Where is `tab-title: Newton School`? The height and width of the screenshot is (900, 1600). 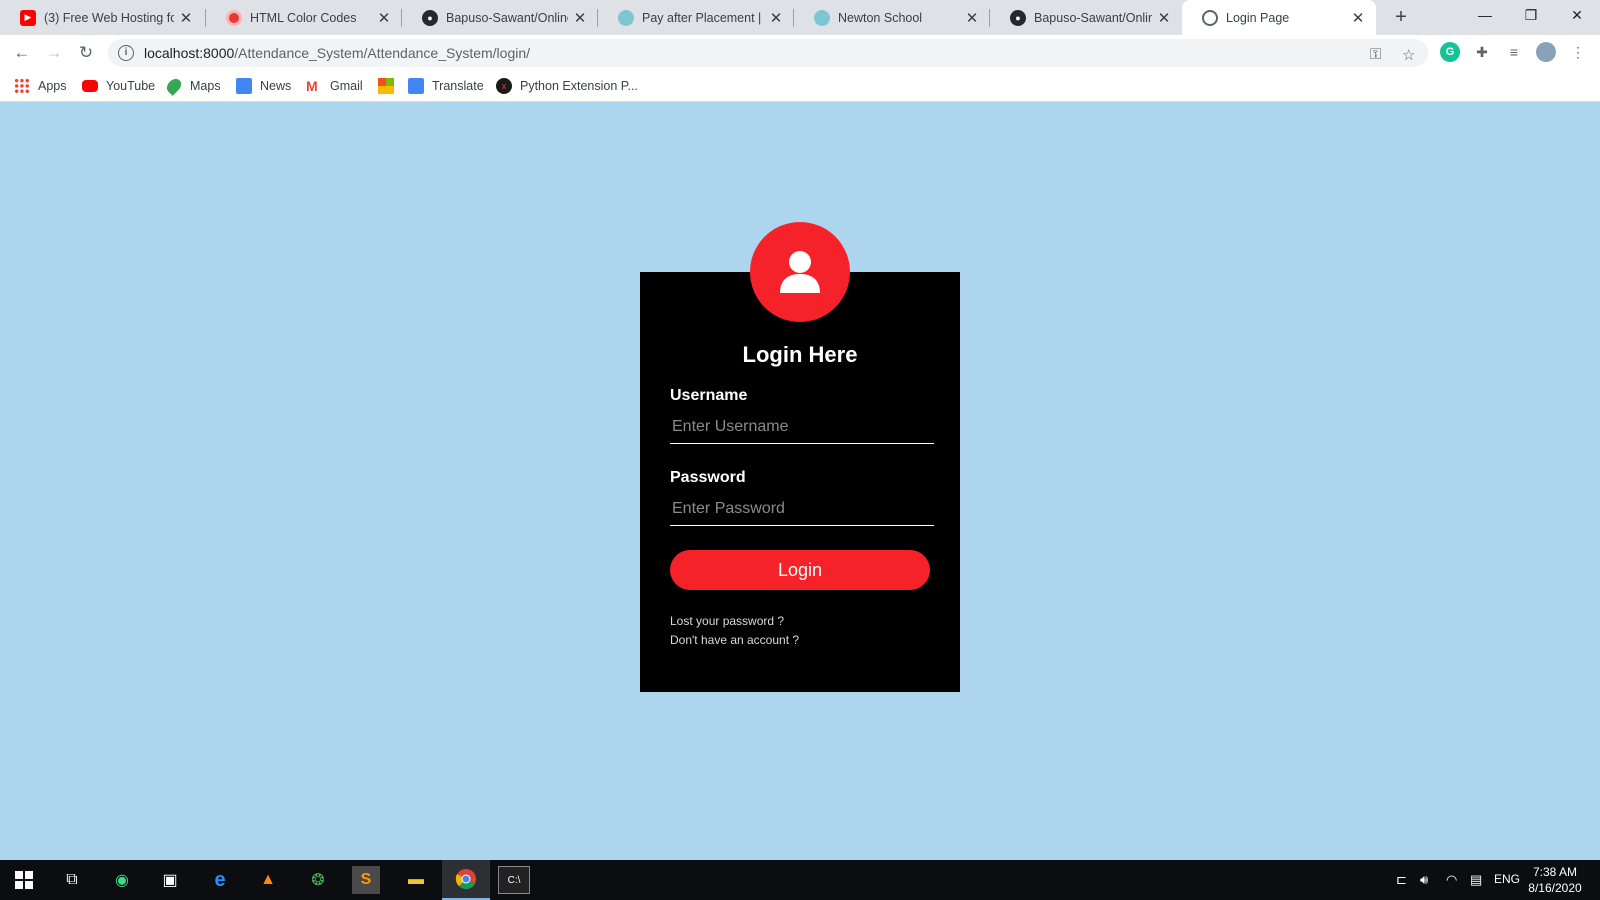 tab-title: Newton School is located at coordinates (880, 17).